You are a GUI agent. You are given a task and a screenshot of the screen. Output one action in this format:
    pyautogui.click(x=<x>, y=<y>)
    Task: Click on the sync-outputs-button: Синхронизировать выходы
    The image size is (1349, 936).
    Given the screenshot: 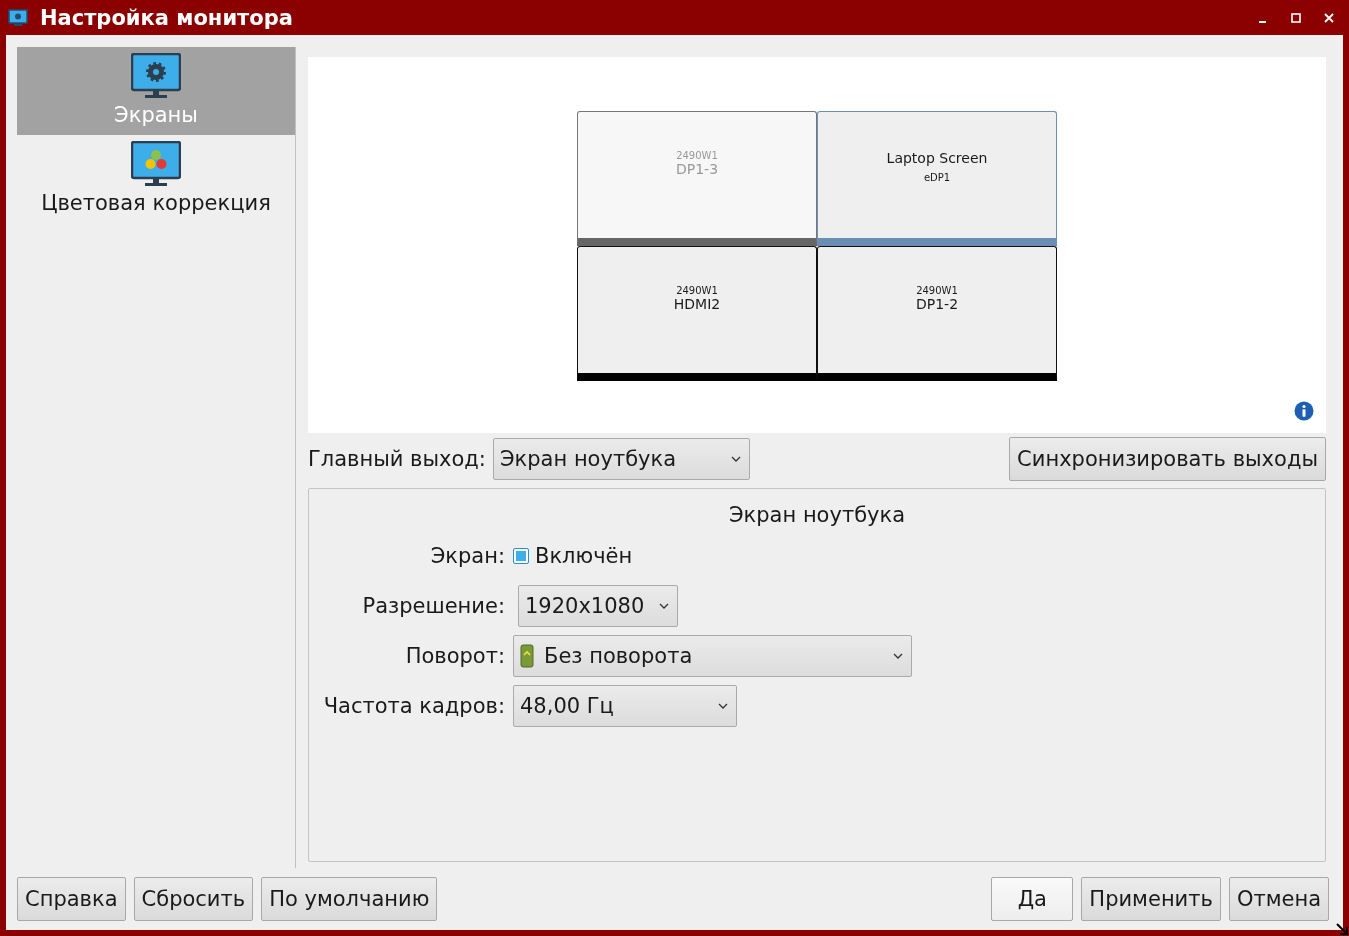 What is the action you would take?
    pyautogui.click(x=1167, y=459)
    